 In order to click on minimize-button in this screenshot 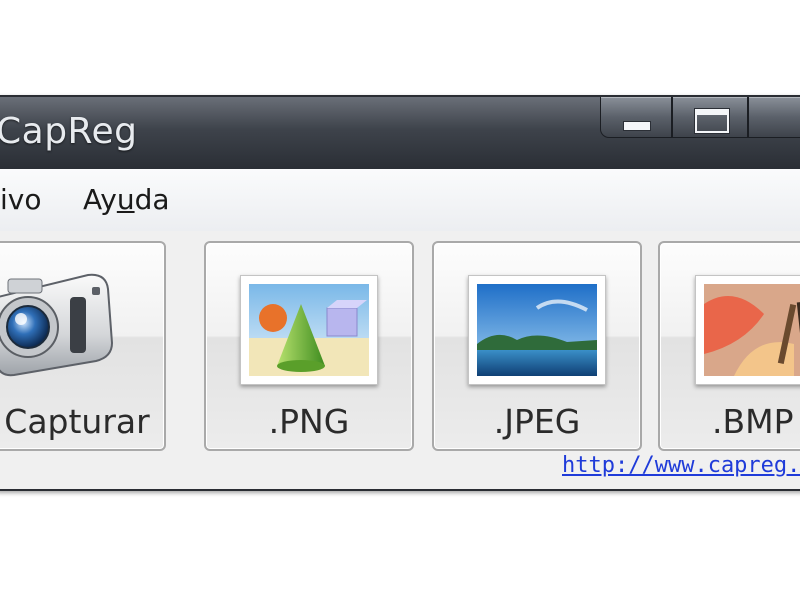, I will do `click(636, 117)`.